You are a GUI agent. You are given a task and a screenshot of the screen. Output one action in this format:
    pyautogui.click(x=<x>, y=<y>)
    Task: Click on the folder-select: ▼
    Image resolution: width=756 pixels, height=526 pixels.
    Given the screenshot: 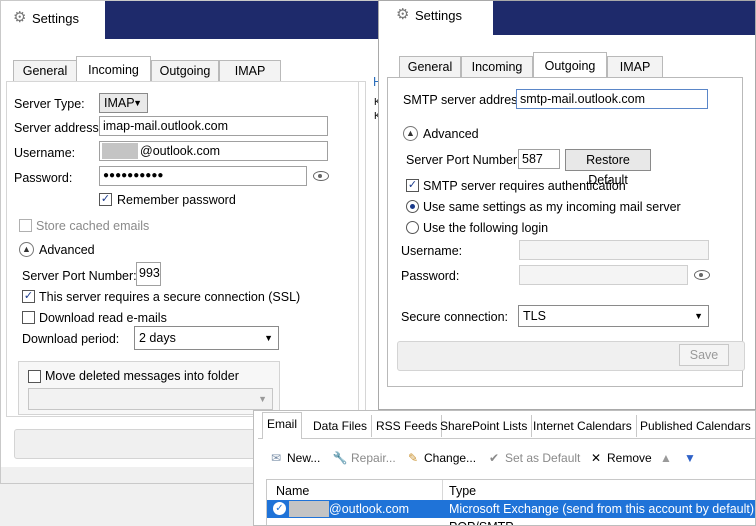 What is the action you would take?
    pyautogui.click(x=150, y=399)
    